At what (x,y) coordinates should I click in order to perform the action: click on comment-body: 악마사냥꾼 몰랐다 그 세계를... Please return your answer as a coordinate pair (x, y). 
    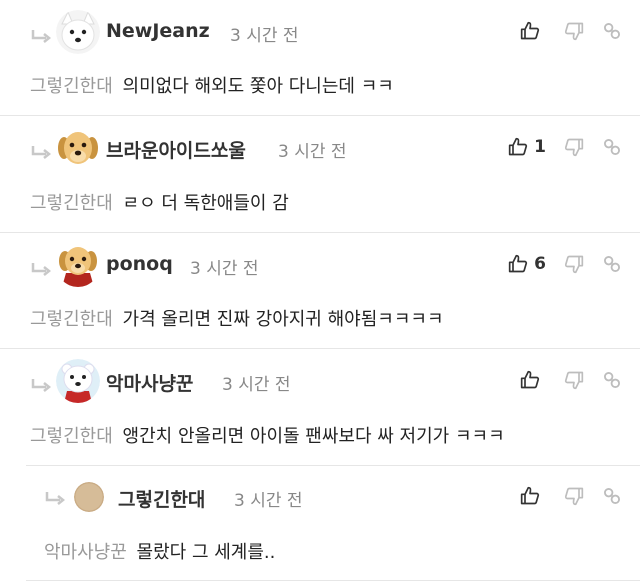
    Looking at the image, I should click on (159, 551).